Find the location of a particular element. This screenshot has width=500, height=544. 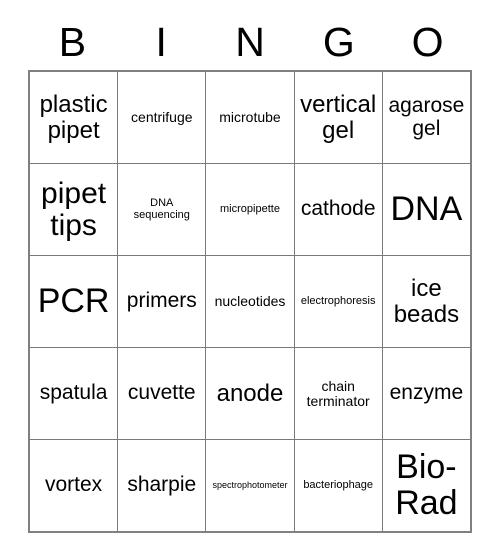

bingo-cell: nucleotides is located at coordinates (250, 301).